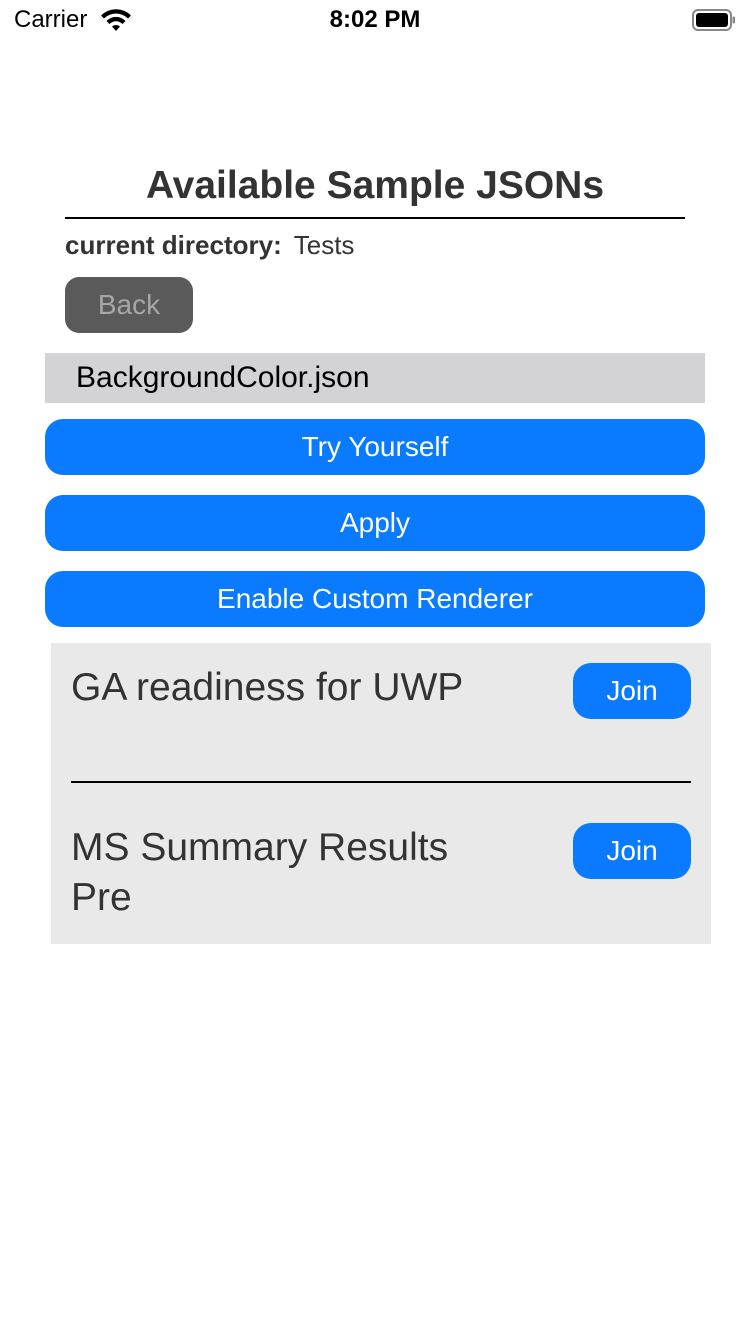  I want to click on file-list-item: BackgroundColor.json, so click(375, 378).